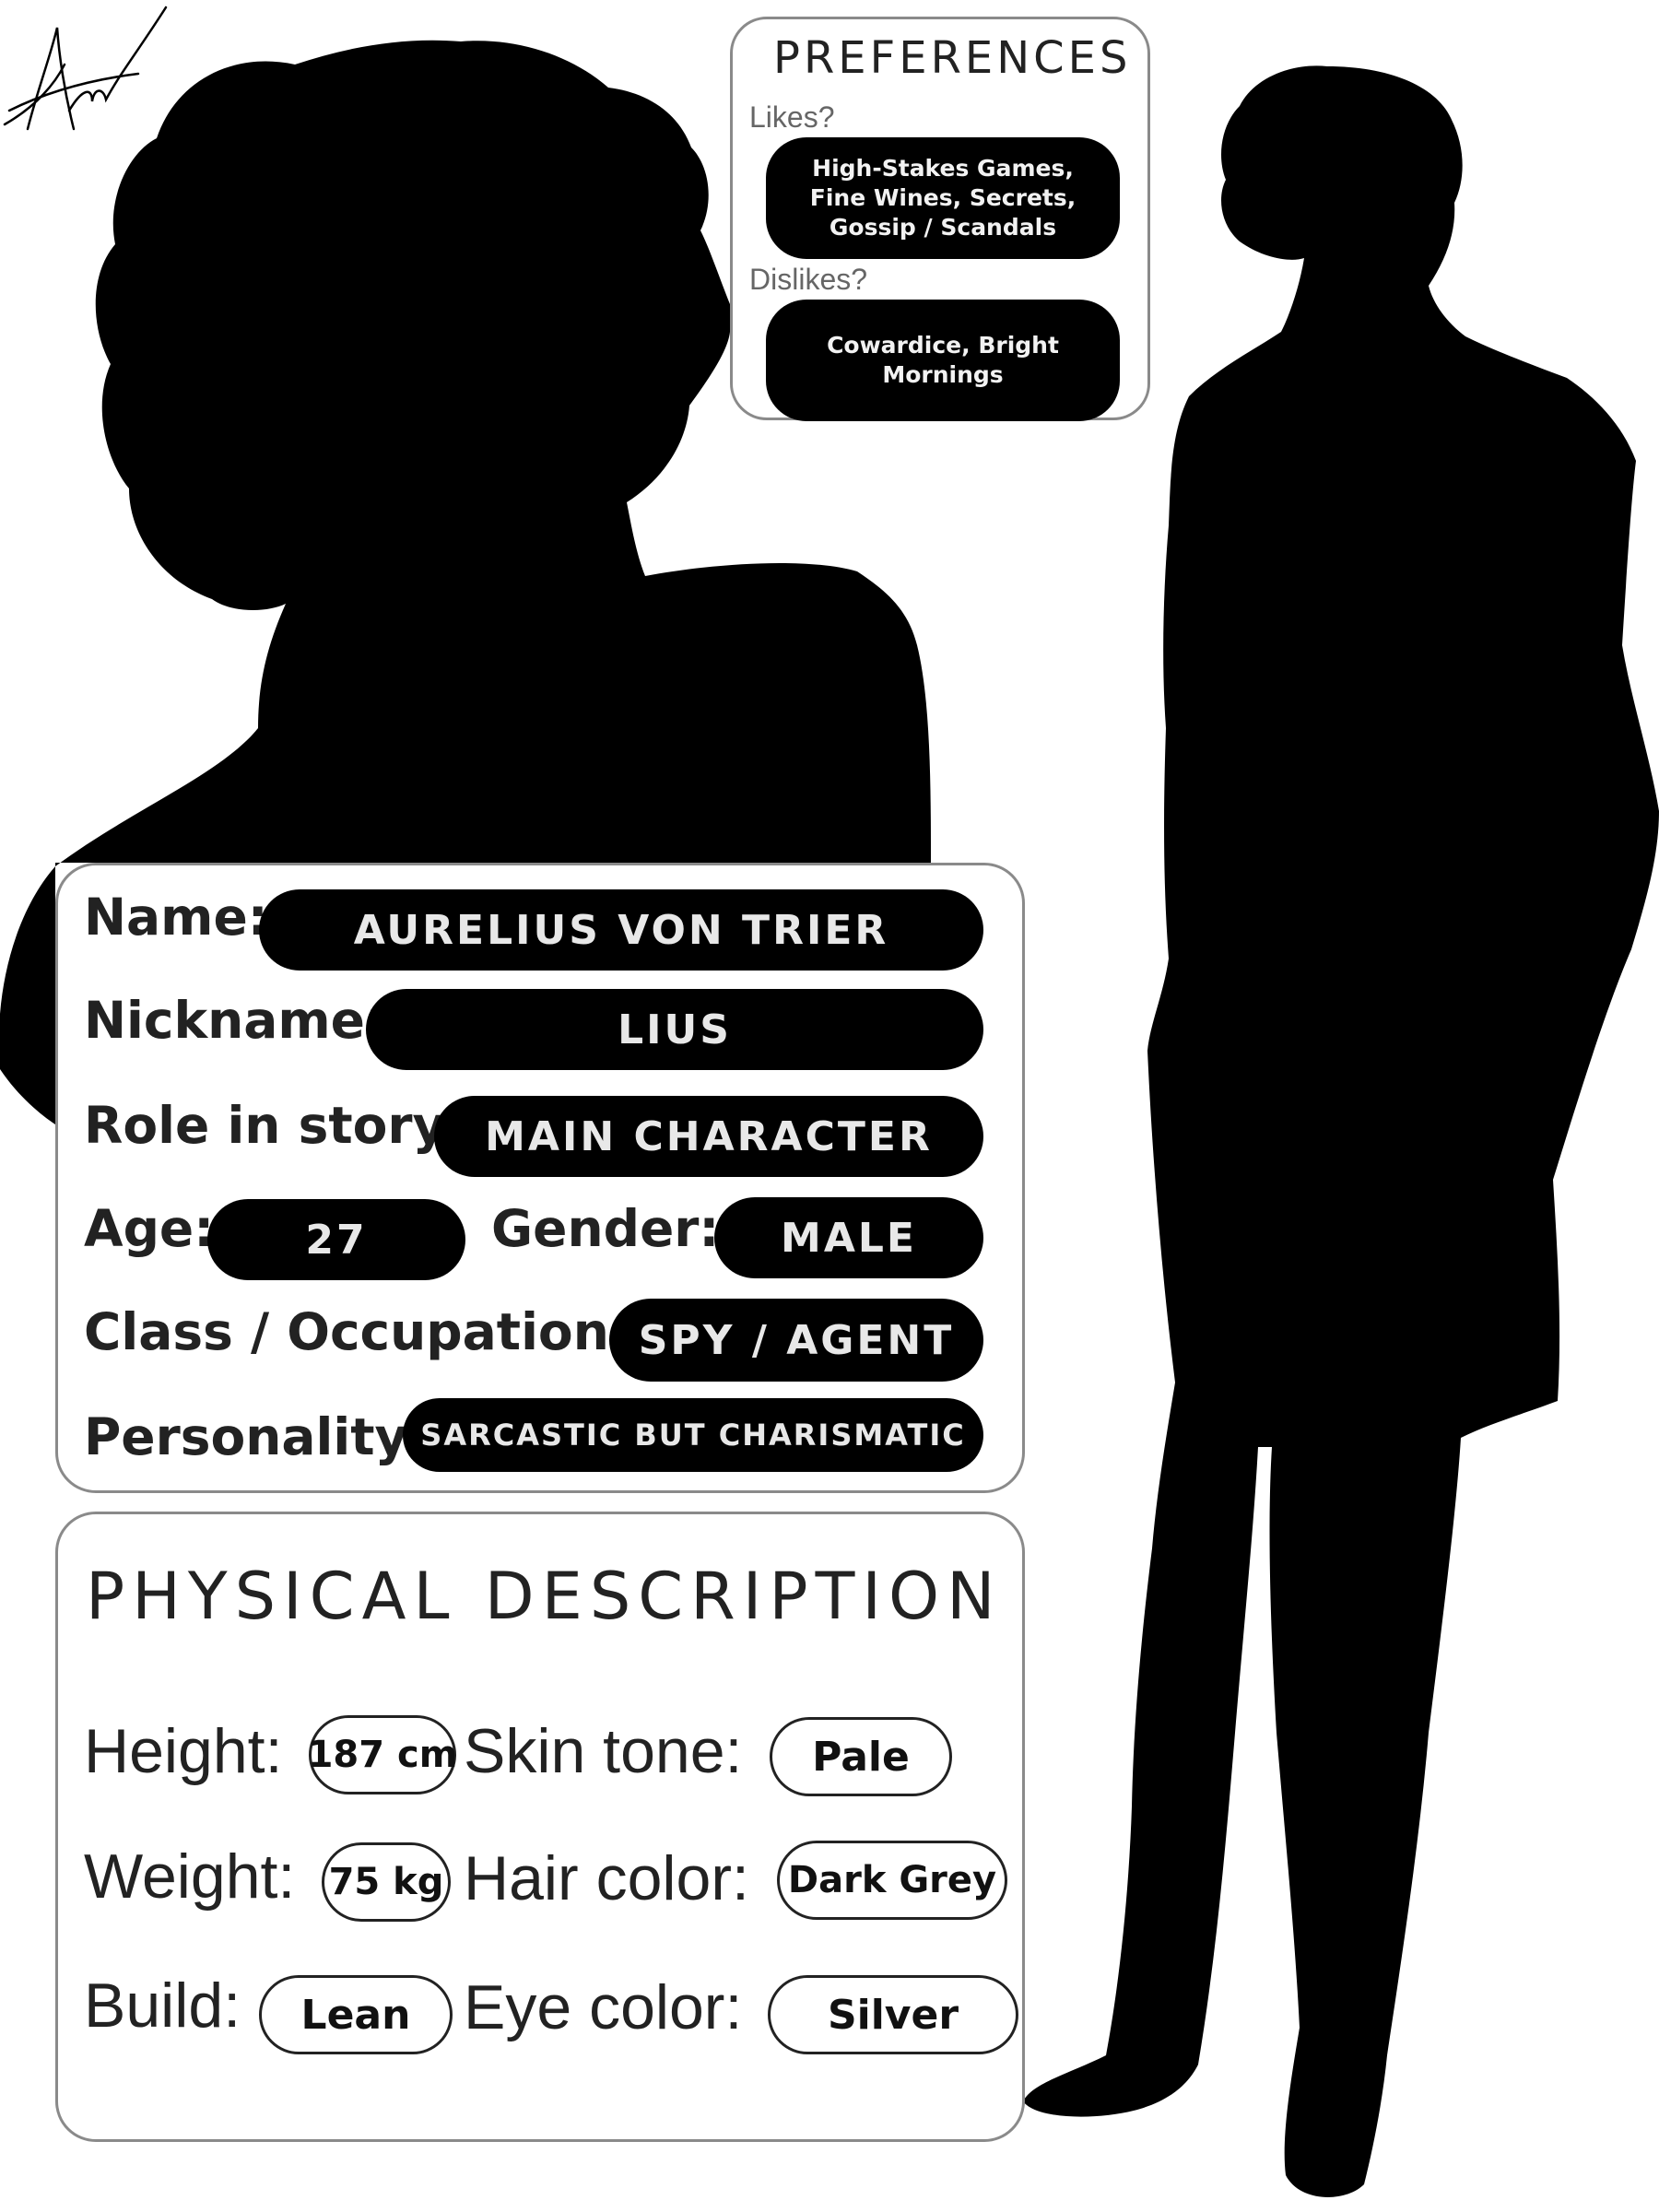  I want to click on gender-label: Gender:, so click(605, 1228).